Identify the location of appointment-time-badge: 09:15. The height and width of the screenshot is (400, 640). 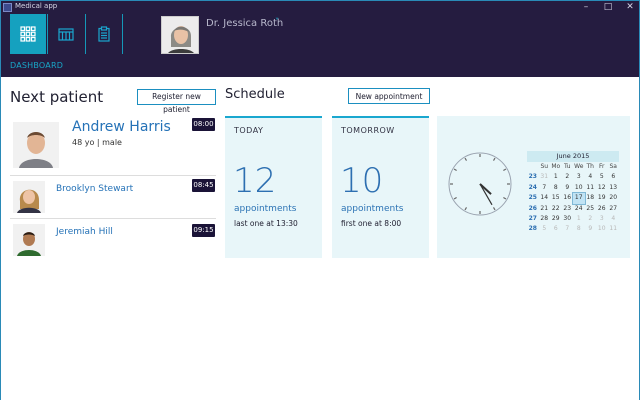
(203, 230).